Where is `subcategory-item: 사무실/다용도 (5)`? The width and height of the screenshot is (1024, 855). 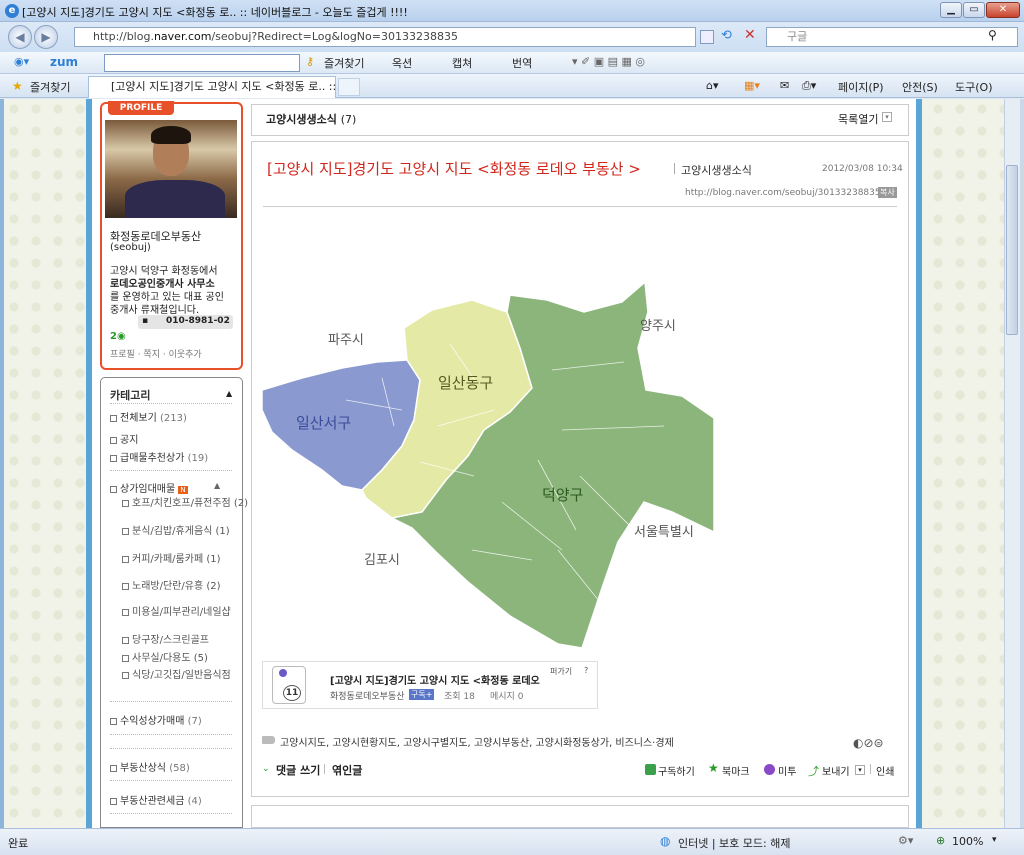
subcategory-item: 사무실/다용도 (5) is located at coordinates (165, 658).